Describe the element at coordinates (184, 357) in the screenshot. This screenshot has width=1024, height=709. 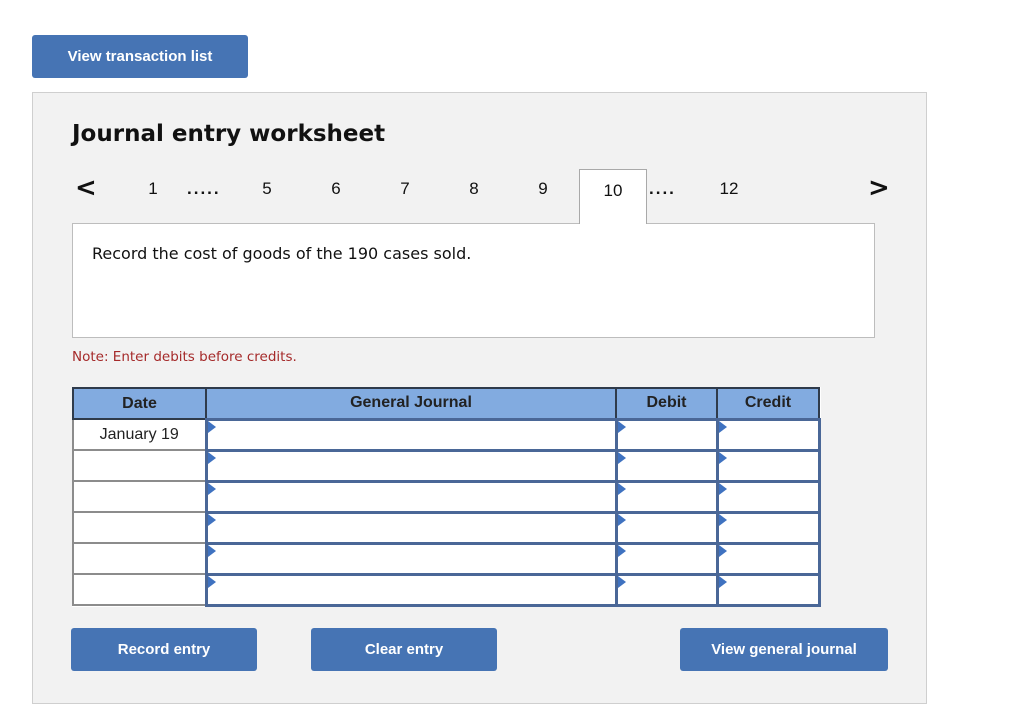
I see `note-text: Note: Enter debits before credits.` at that location.